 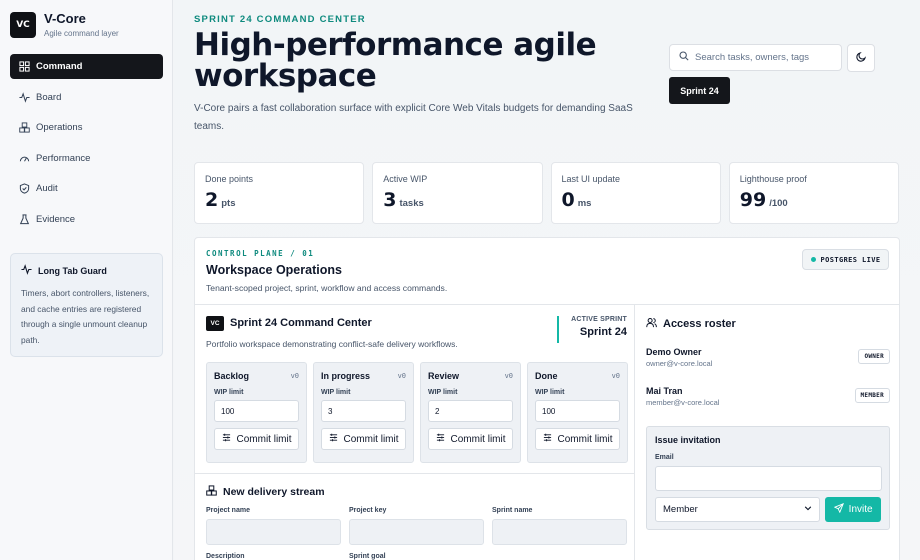 I want to click on search-input: Search tasks, owners, tags, so click(x=755, y=57).